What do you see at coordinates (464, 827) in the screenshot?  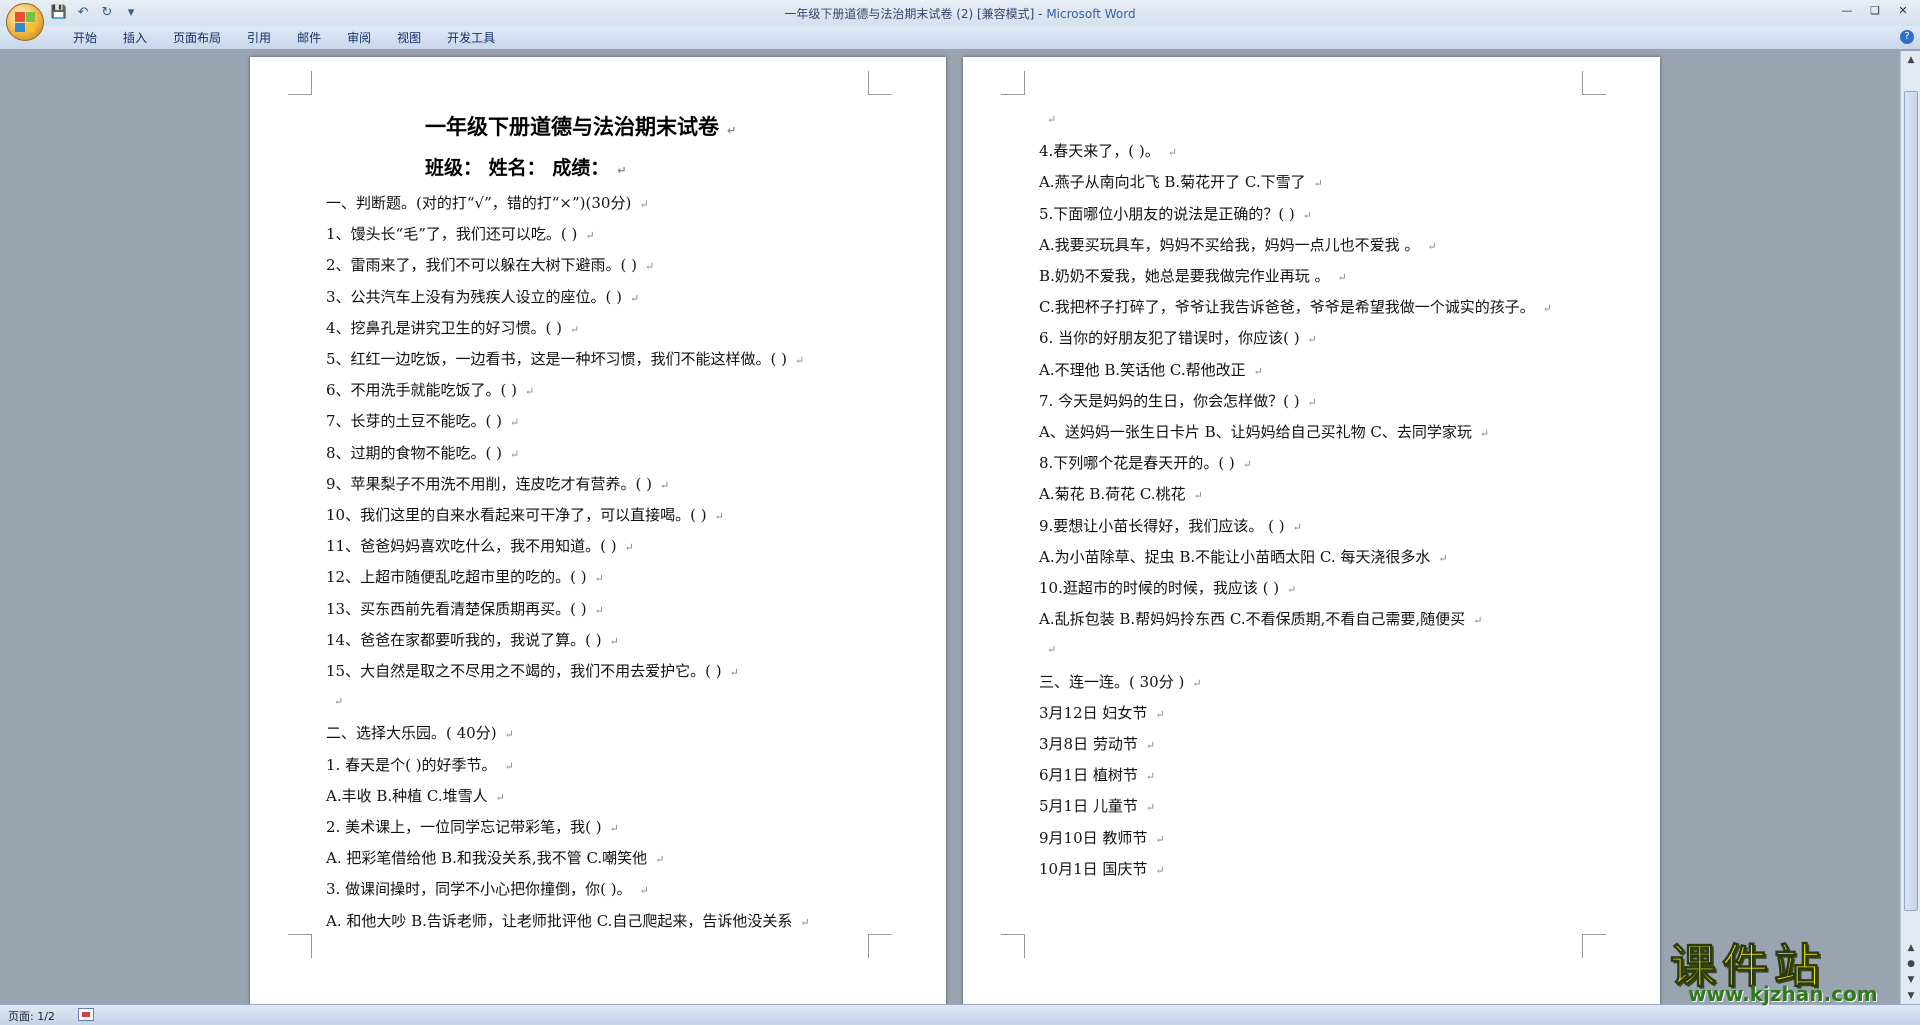 I see `document-line-text: 2. 美术课上，一位同学忘记带彩笔，我( )` at bounding box center [464, 827].